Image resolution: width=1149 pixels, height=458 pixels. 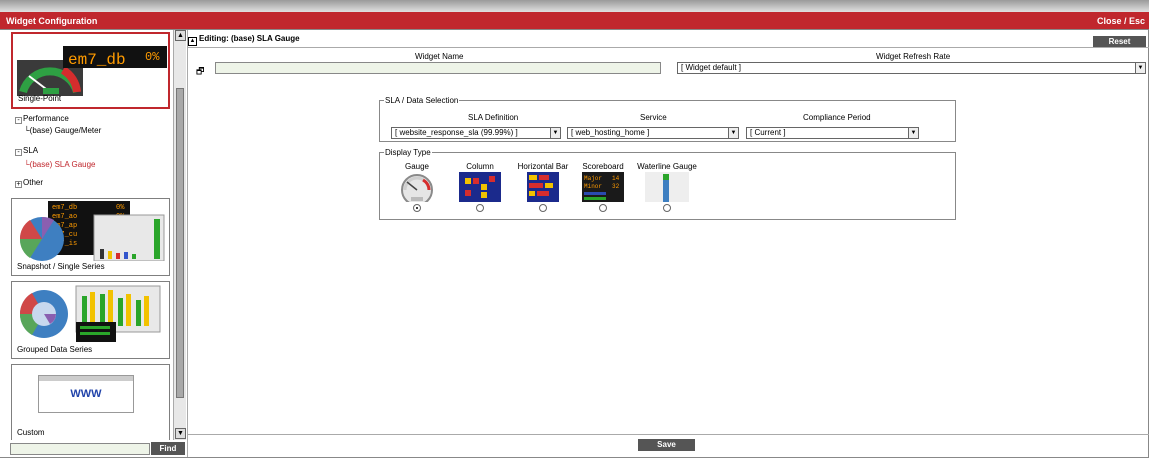 I want to click on scoreboard-row-text: Minor, so click(x=593, y=186).